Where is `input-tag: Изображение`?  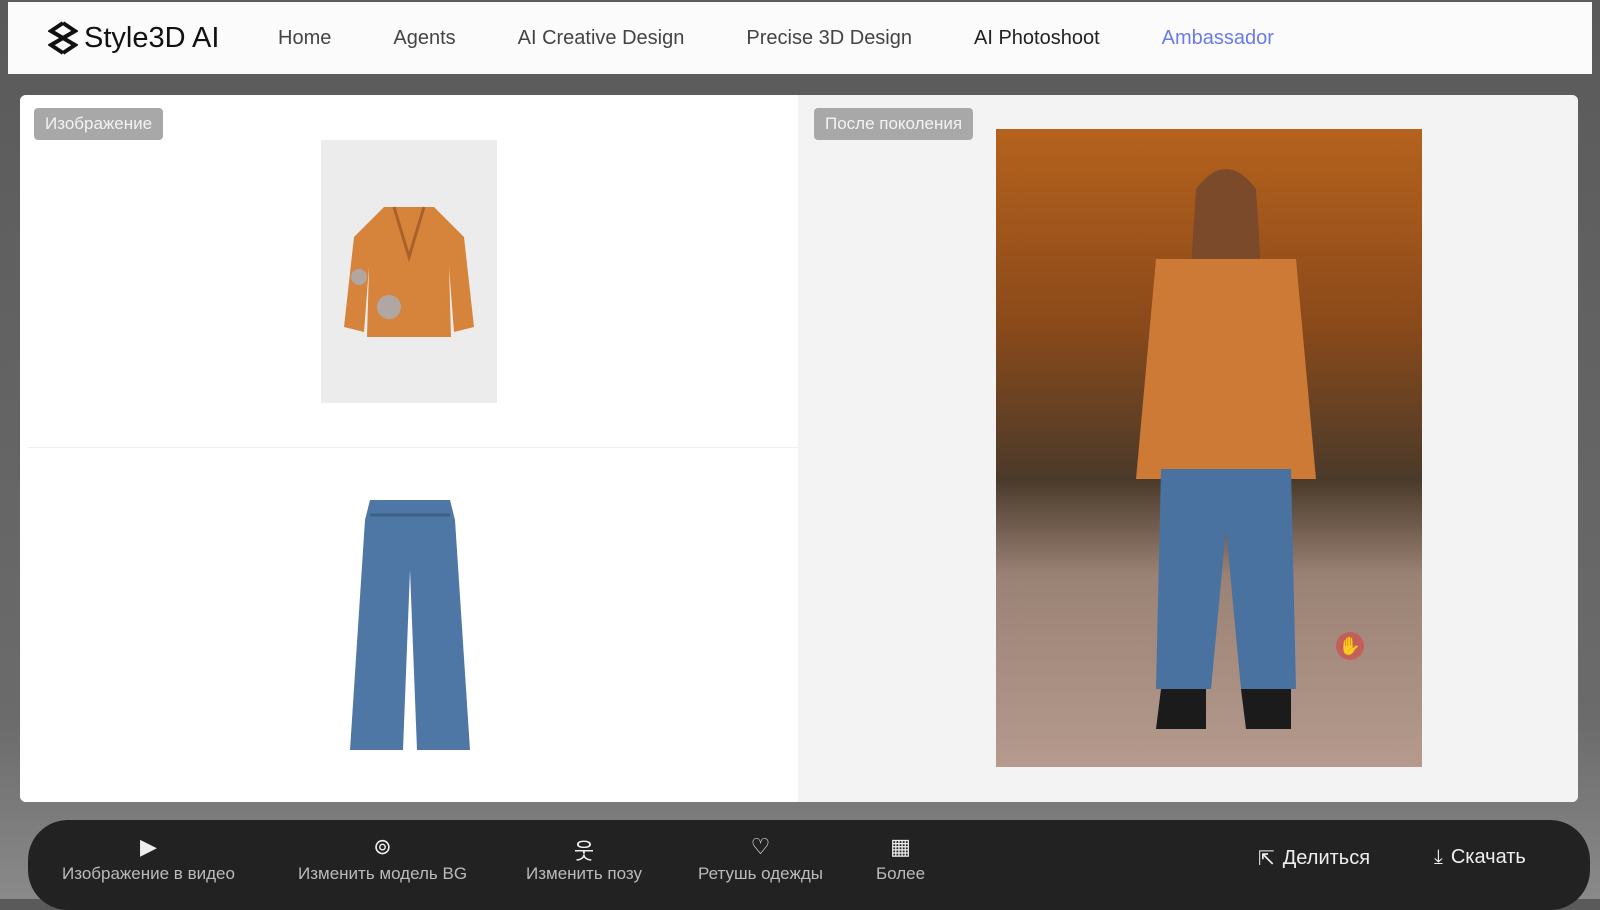 input-tag: Изображение is located at coordinates (99, 124).